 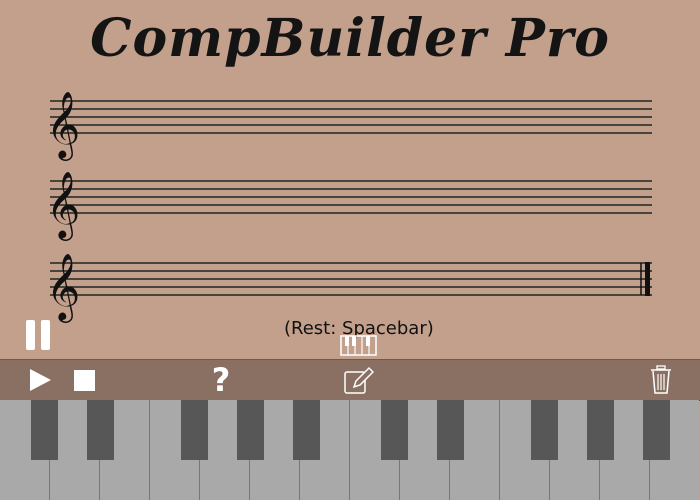 I want to click on trash-icon, so click(x=661, y=379).